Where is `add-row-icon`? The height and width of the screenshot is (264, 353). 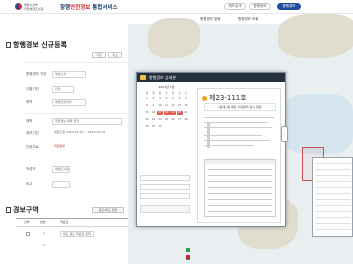
add-row-icon is located at coordinates (188, 250).